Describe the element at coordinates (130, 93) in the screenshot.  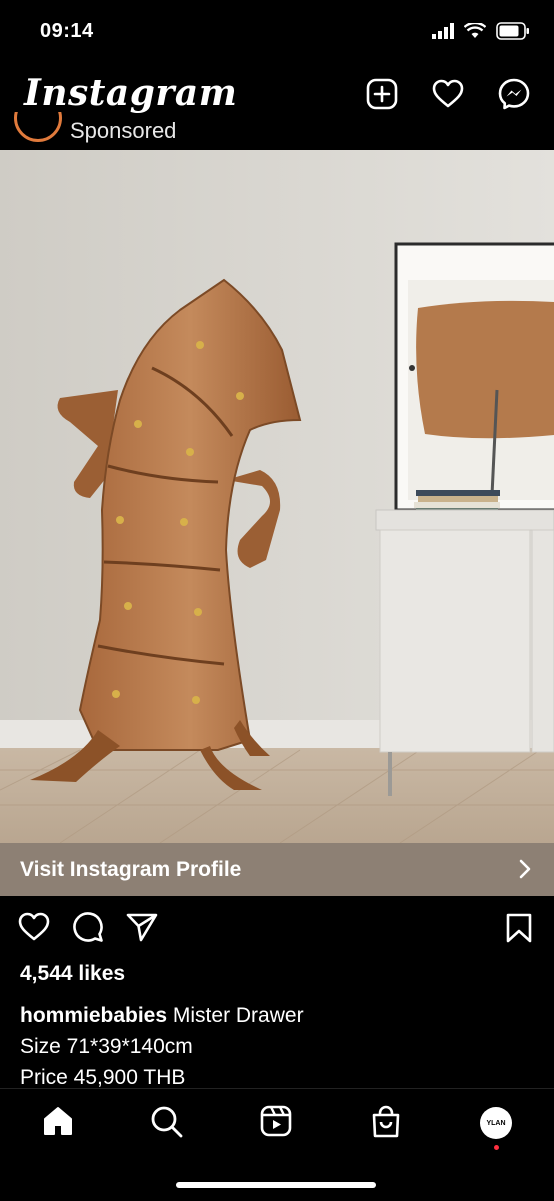
I see `instagram-logo: Instagram` at that location.